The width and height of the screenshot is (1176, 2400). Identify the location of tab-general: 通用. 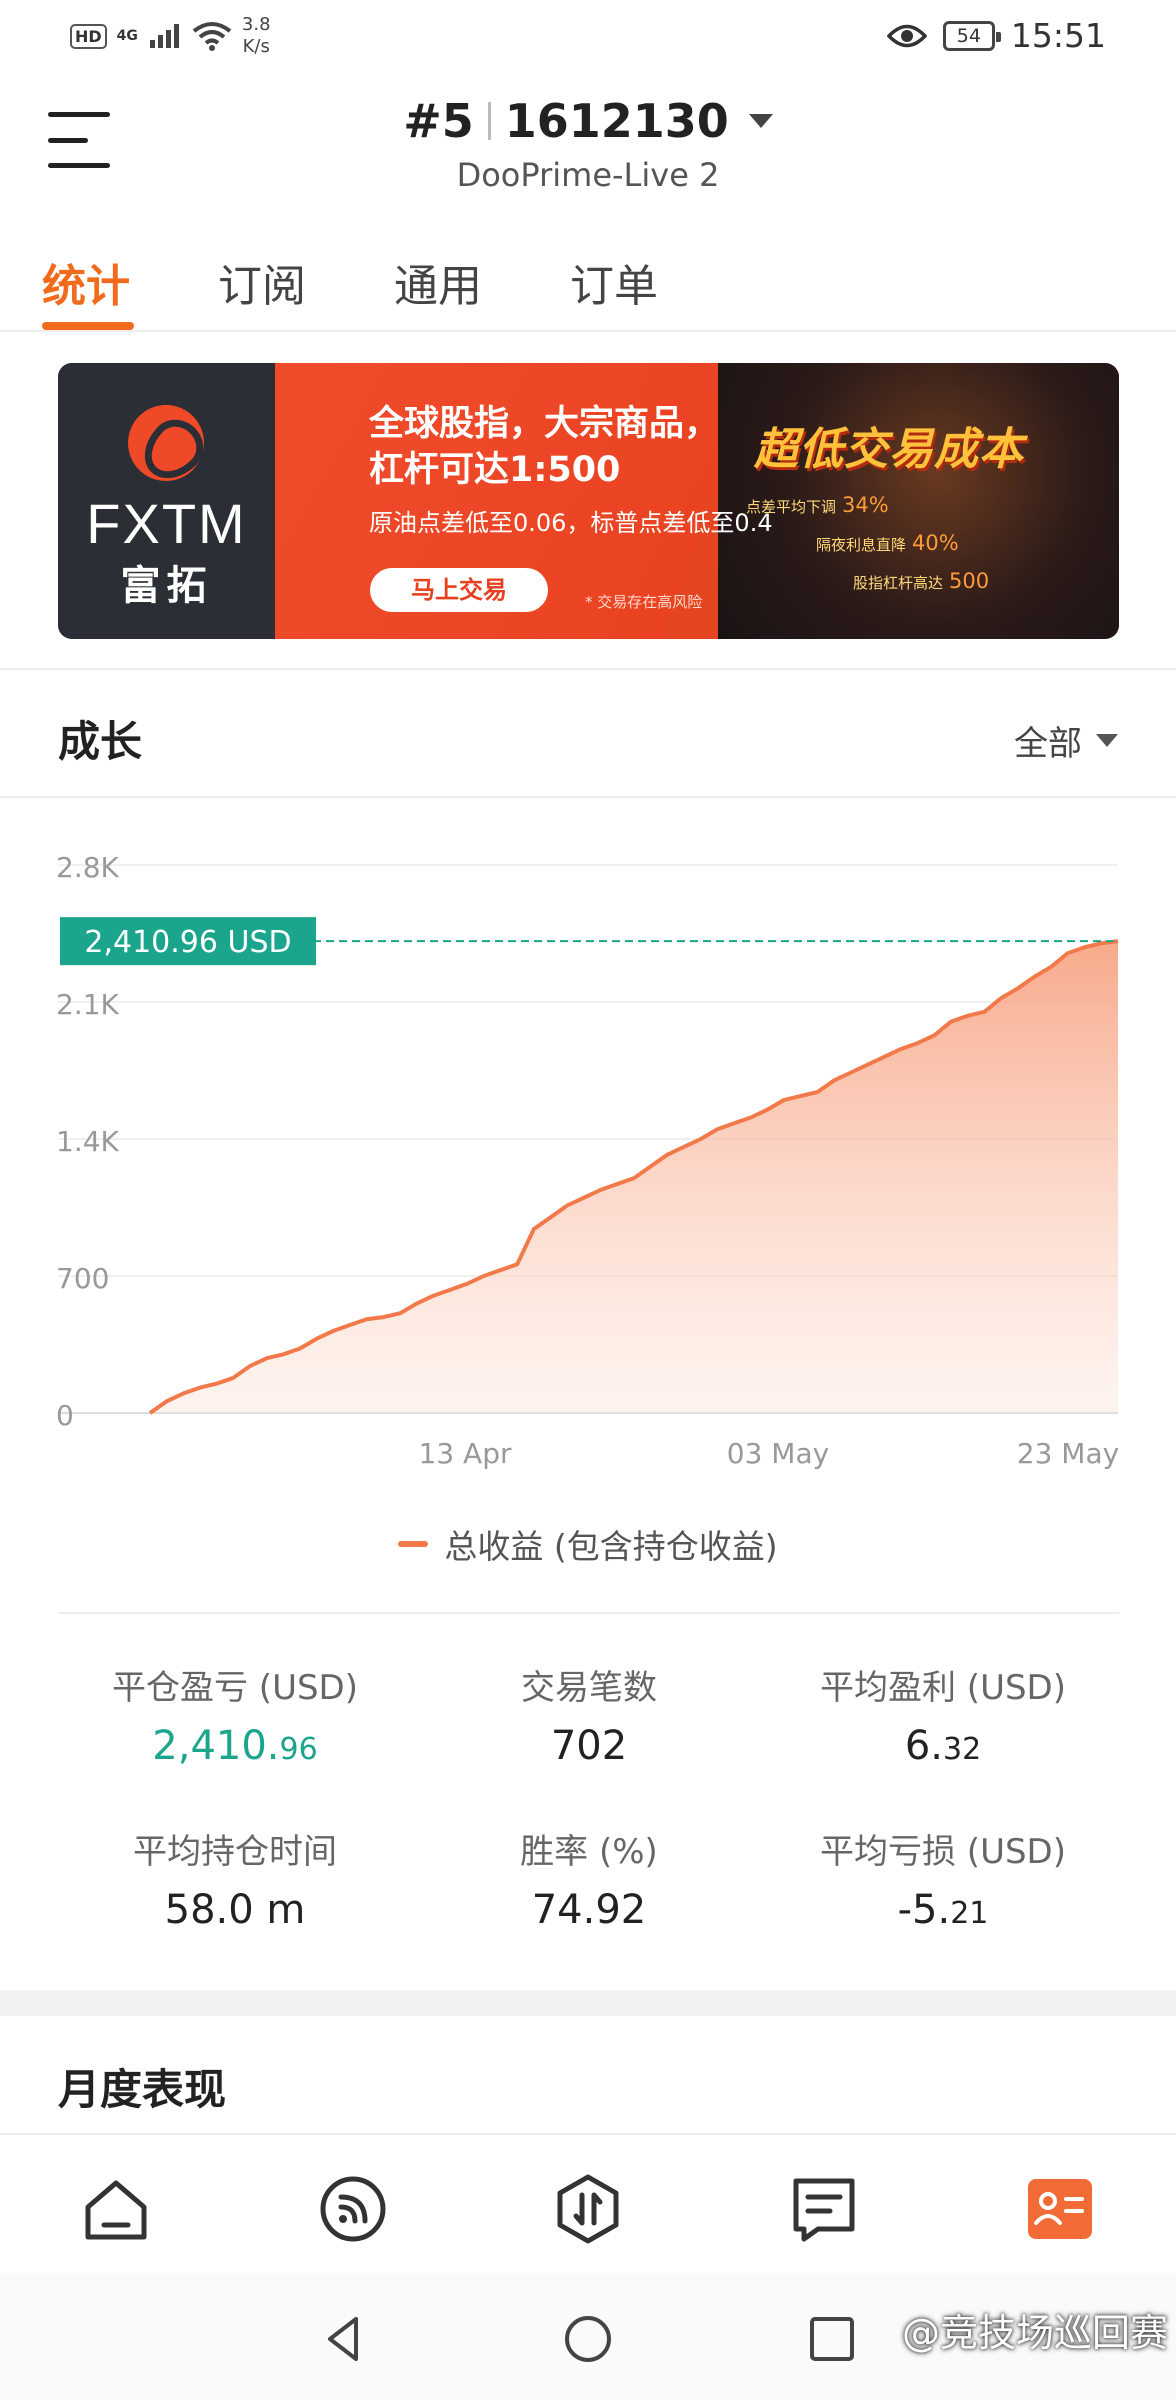
(438, 282).